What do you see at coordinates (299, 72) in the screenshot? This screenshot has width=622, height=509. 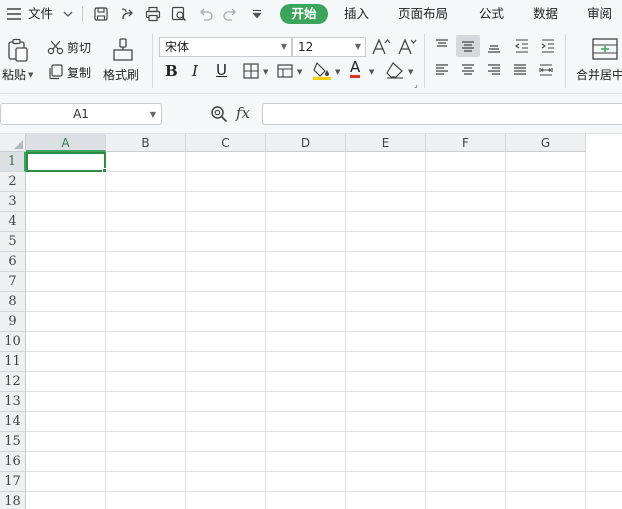 I see `cell-style-dropdown-icon: ▼` at bounding box center [299, 72].